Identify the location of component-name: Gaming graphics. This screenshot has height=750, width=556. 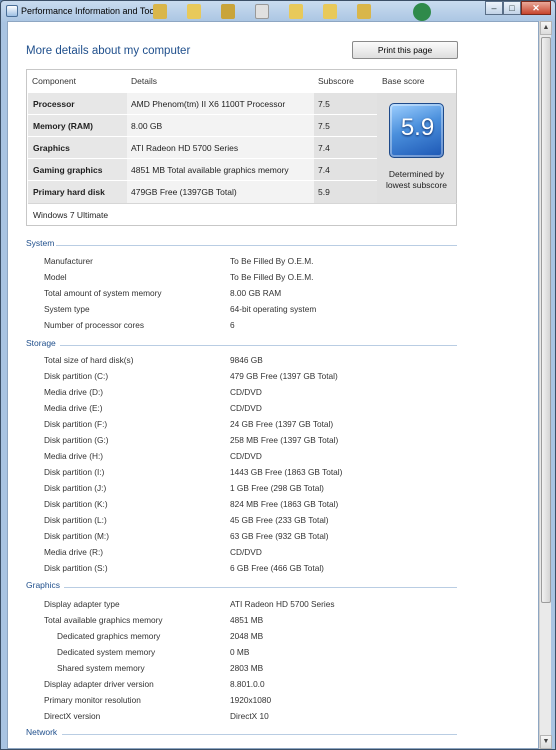
(77, 170).